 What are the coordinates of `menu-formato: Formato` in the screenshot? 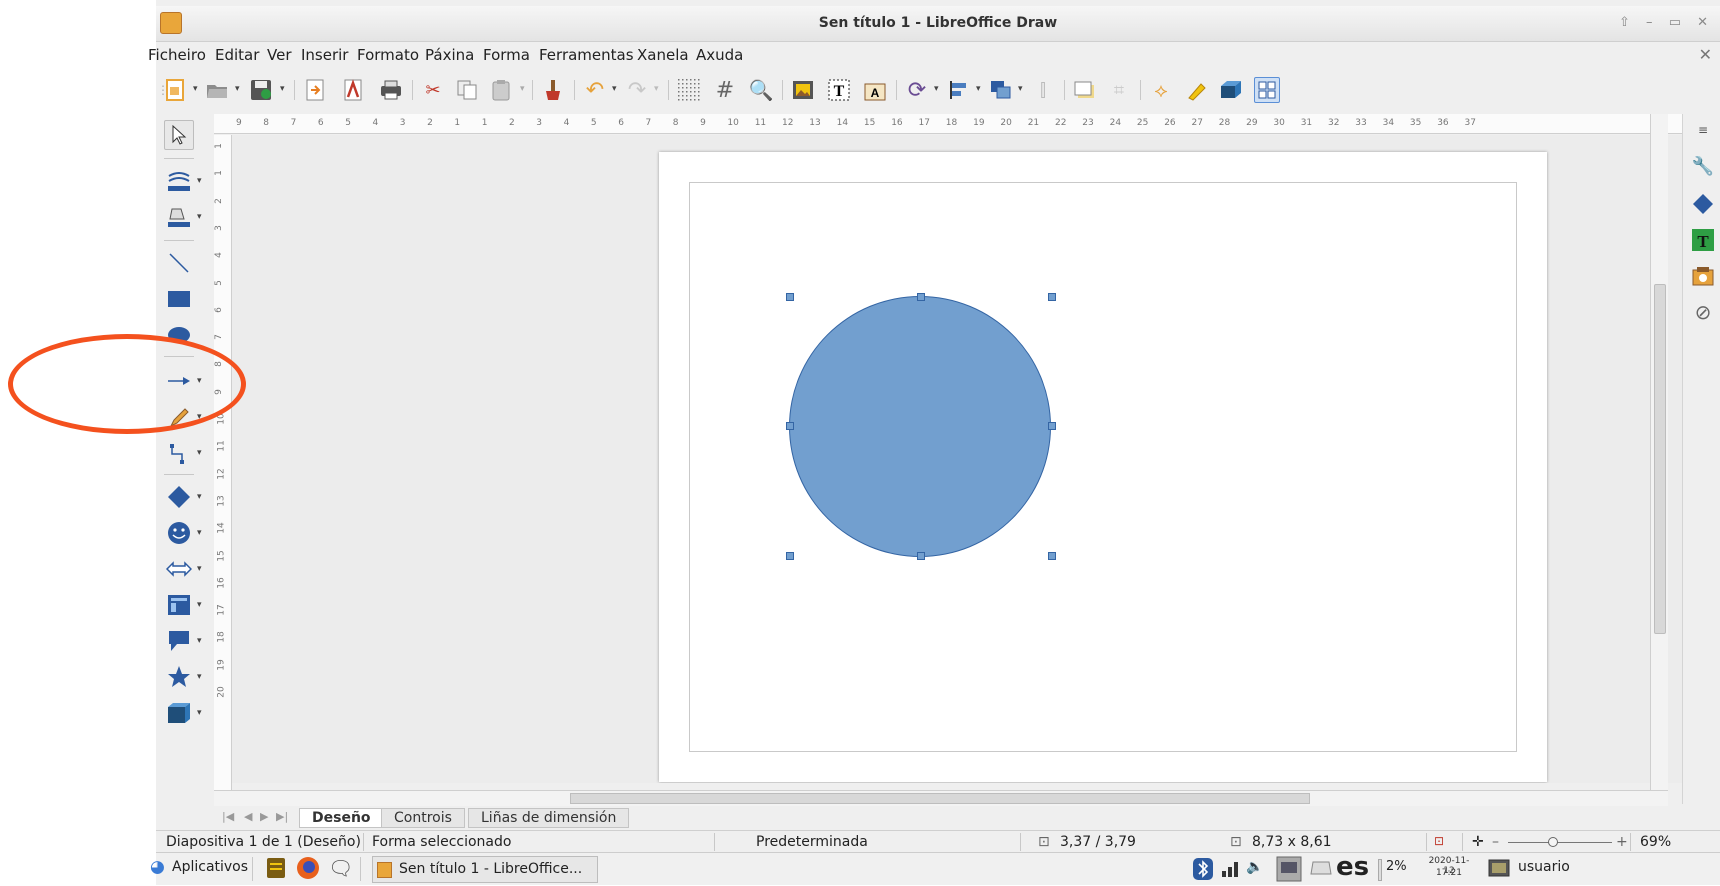 It's located at (388, 55).